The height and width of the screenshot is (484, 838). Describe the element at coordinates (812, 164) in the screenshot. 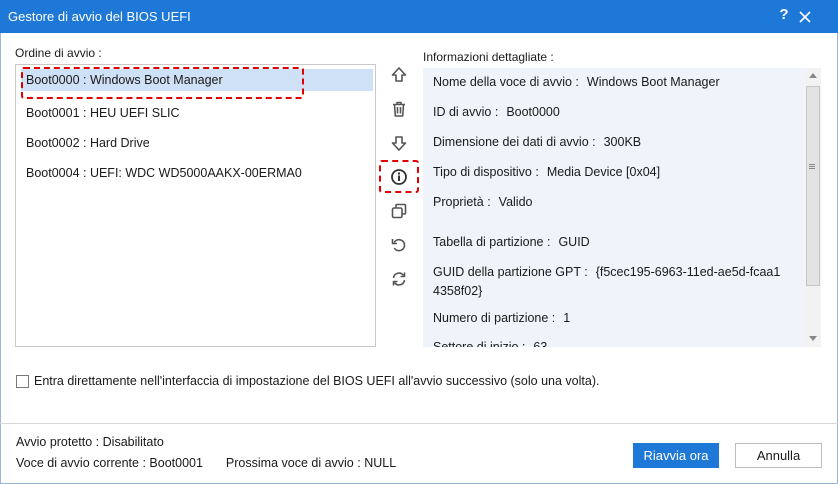

I see `scroll-grip-icon` at that location.